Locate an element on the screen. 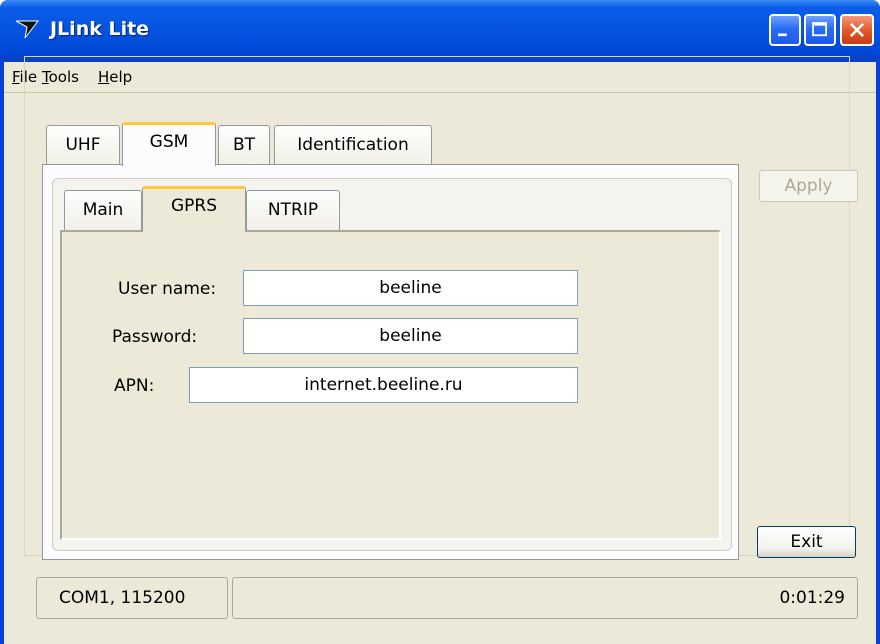 This screenshot has width=880, height=644. username-field: beeline is located at coordinates (410, 288).